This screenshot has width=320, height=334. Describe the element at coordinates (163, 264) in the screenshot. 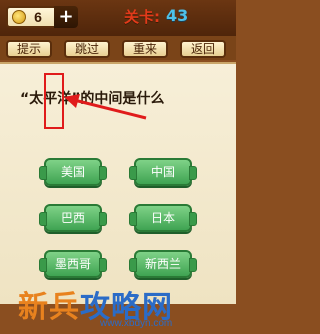

I see `answer-option: 新西兰` at that location.